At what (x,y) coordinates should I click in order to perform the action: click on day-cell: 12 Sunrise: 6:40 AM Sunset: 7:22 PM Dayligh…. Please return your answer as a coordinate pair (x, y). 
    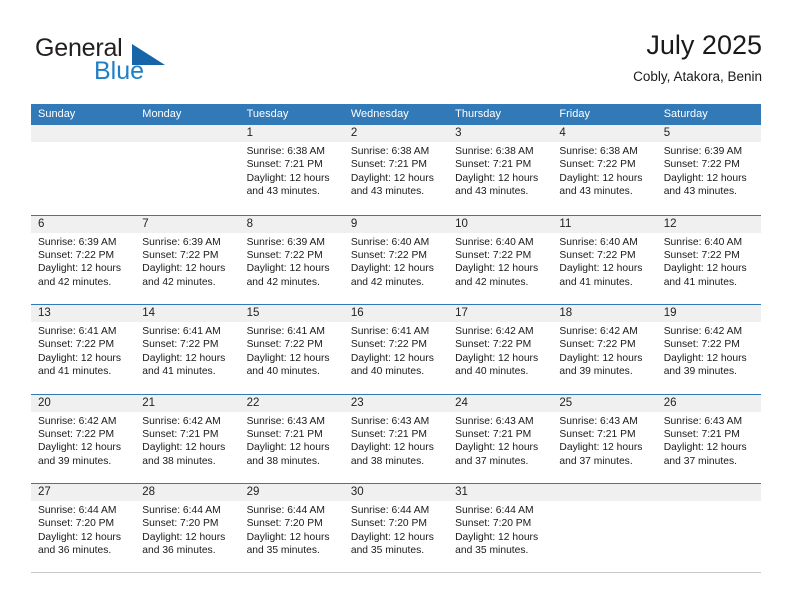
    Looking at the image, I should click on (708, 259).